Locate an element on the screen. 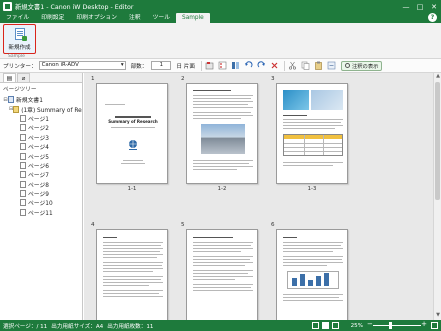  close-button: ✕ is located at coordinates (434, 6).